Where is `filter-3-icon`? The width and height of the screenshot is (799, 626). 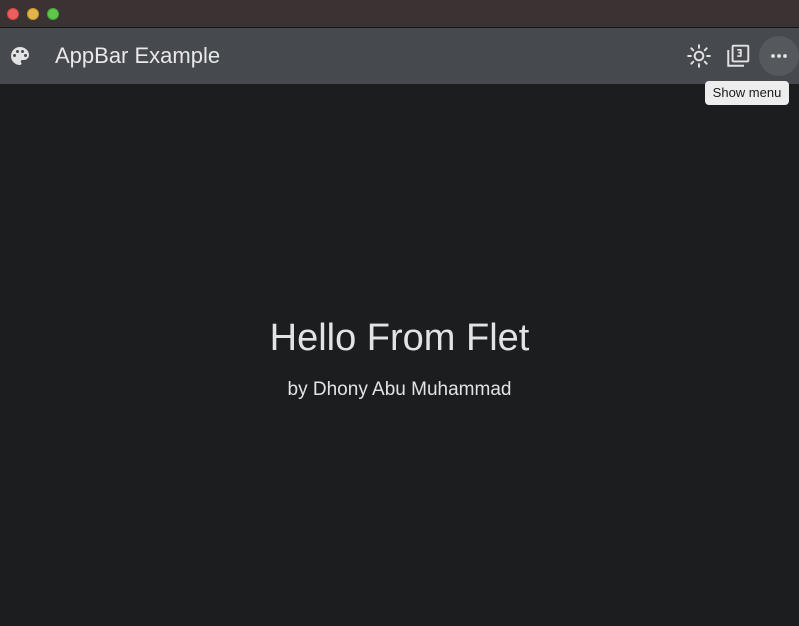
filter-3-icon is located at coordinates (738, 55).